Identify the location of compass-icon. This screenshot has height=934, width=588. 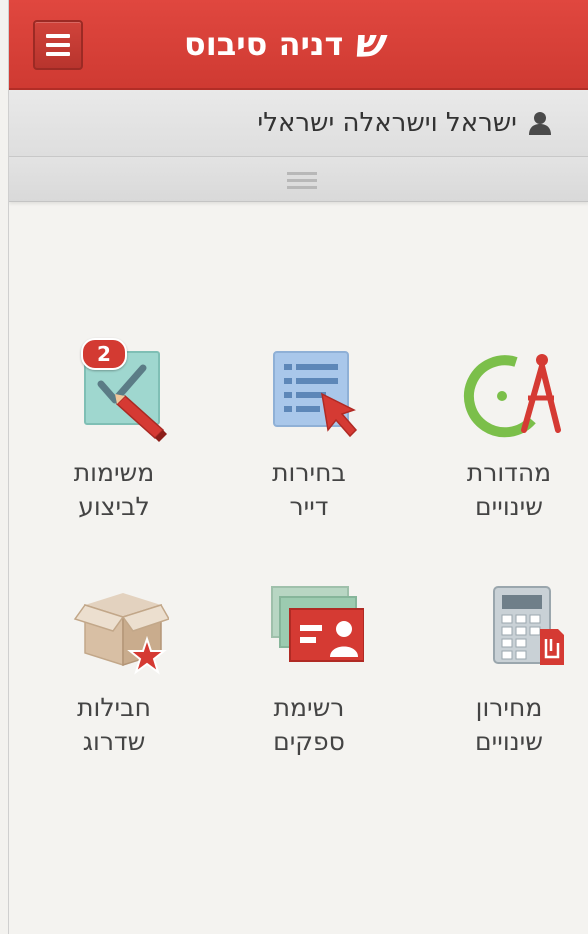
(509, 398).